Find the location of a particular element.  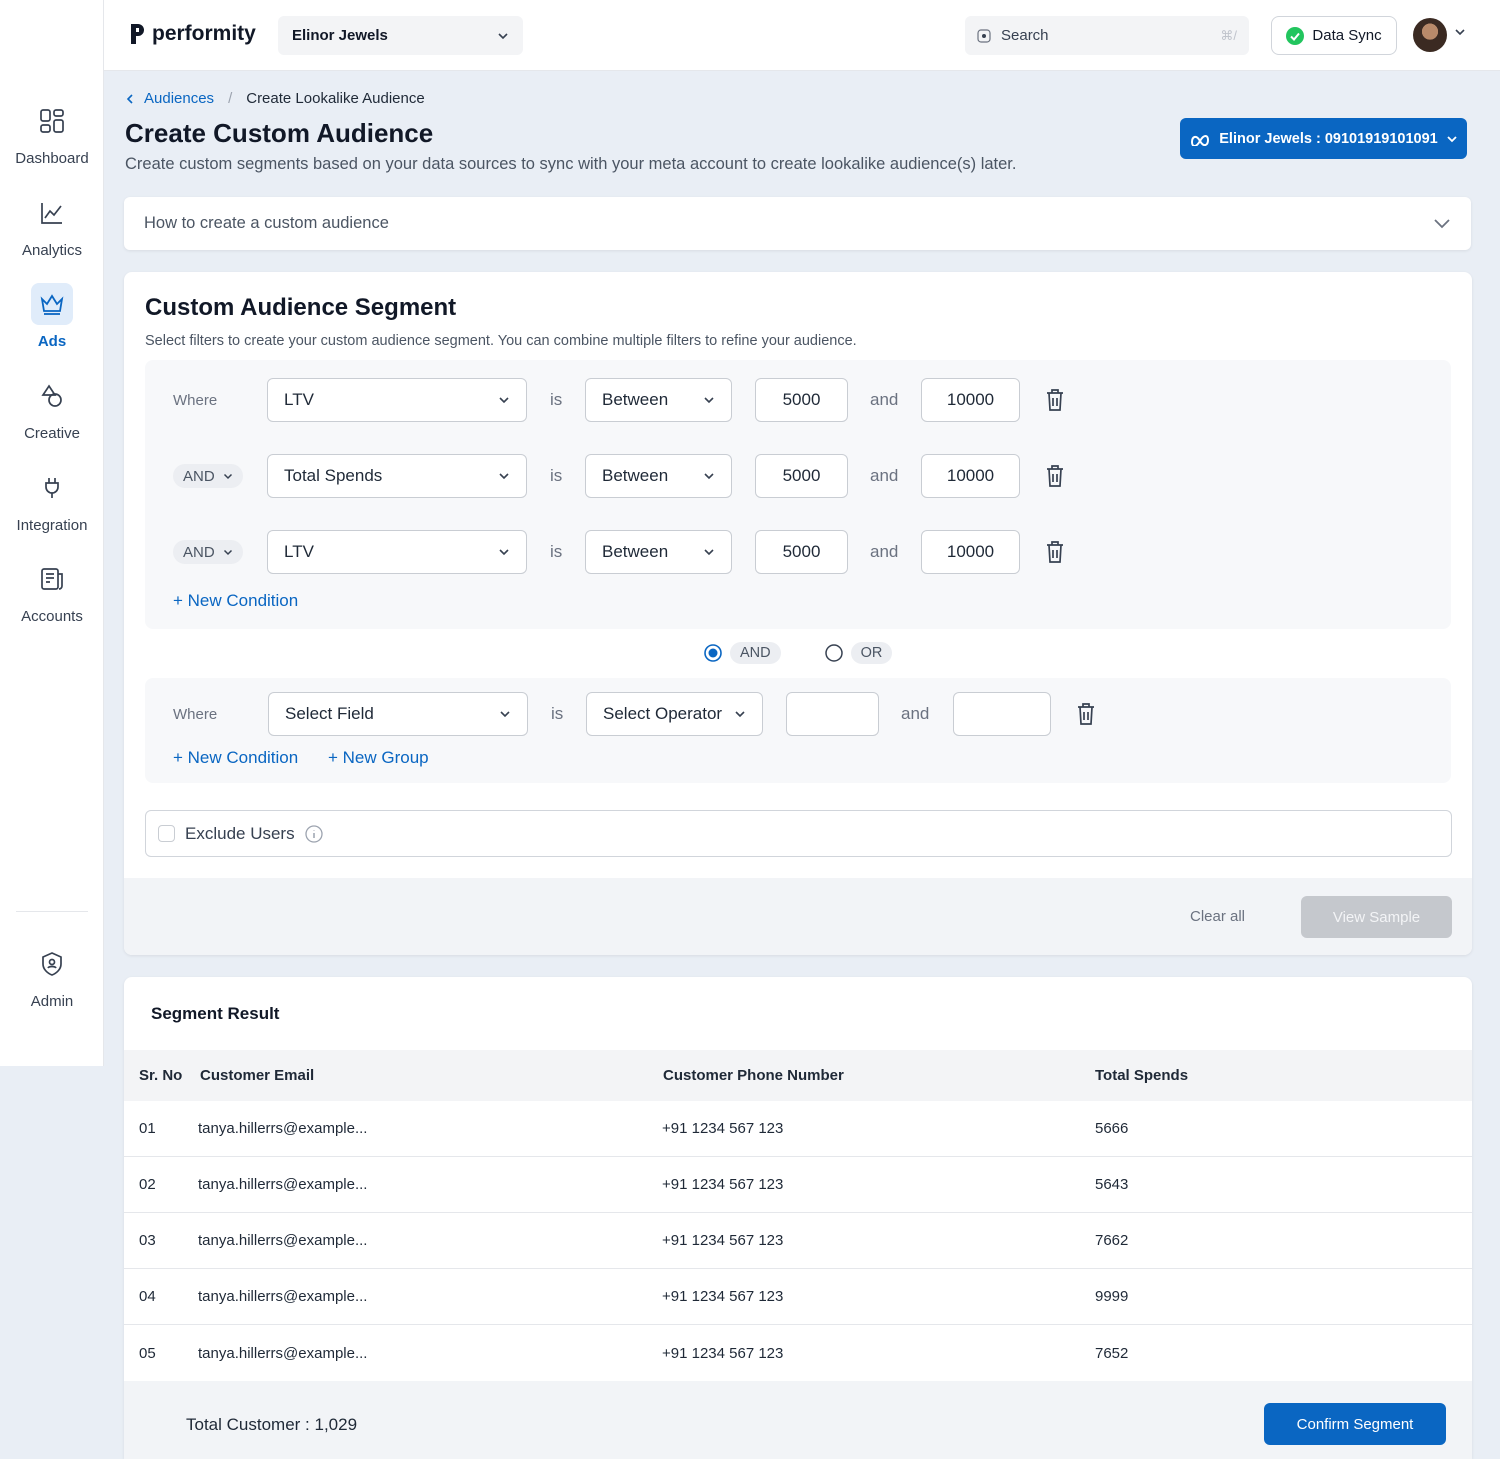

sidebar-item-admin: Admin is located at coordinates (52, 976).